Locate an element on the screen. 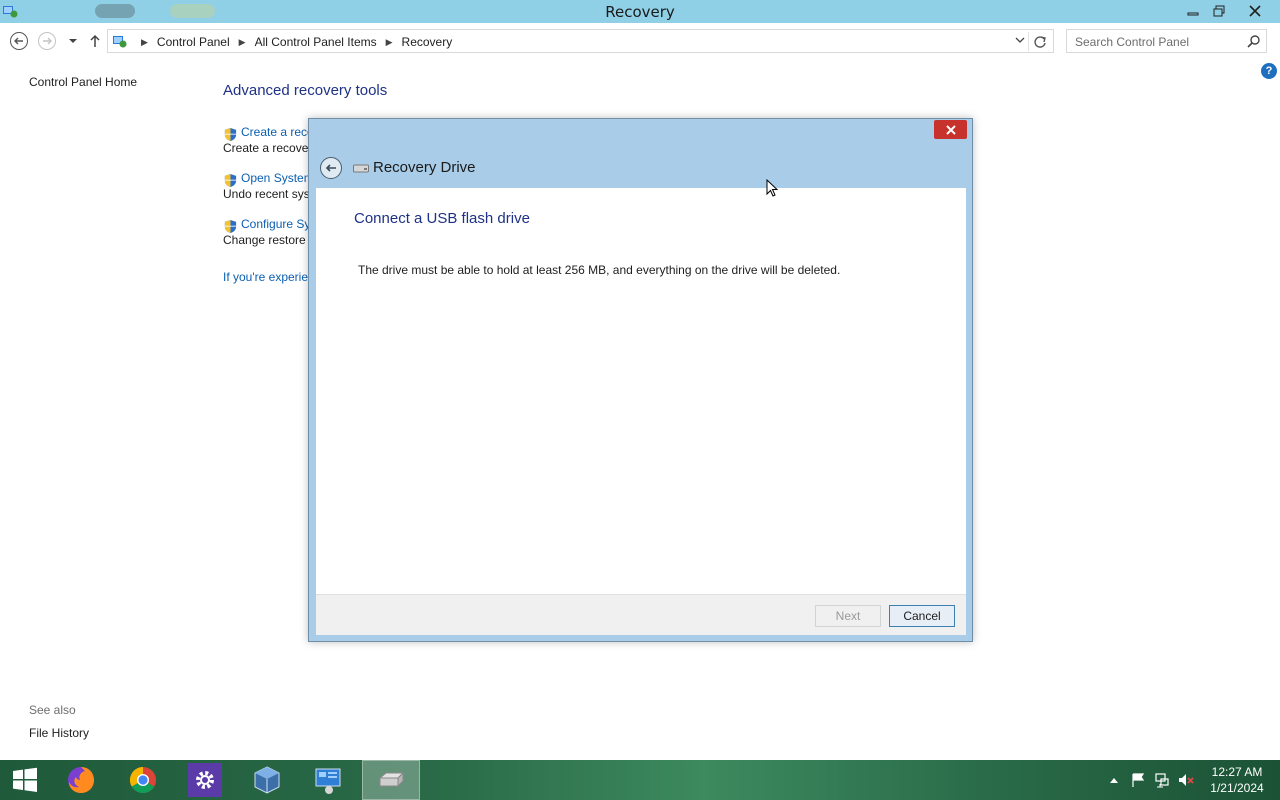  start-button is located at coordinates (25, 780).